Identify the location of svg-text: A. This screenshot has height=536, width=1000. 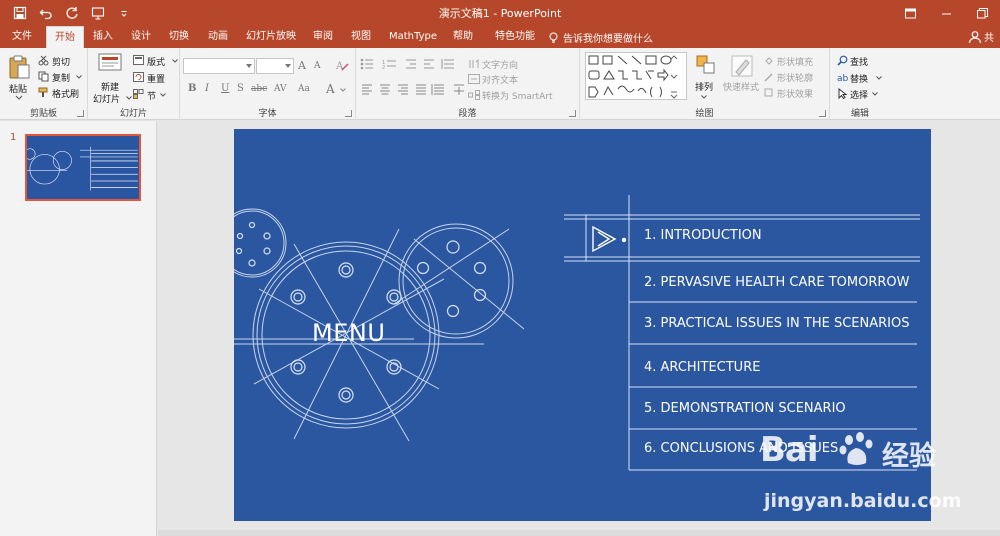
(339, 66).